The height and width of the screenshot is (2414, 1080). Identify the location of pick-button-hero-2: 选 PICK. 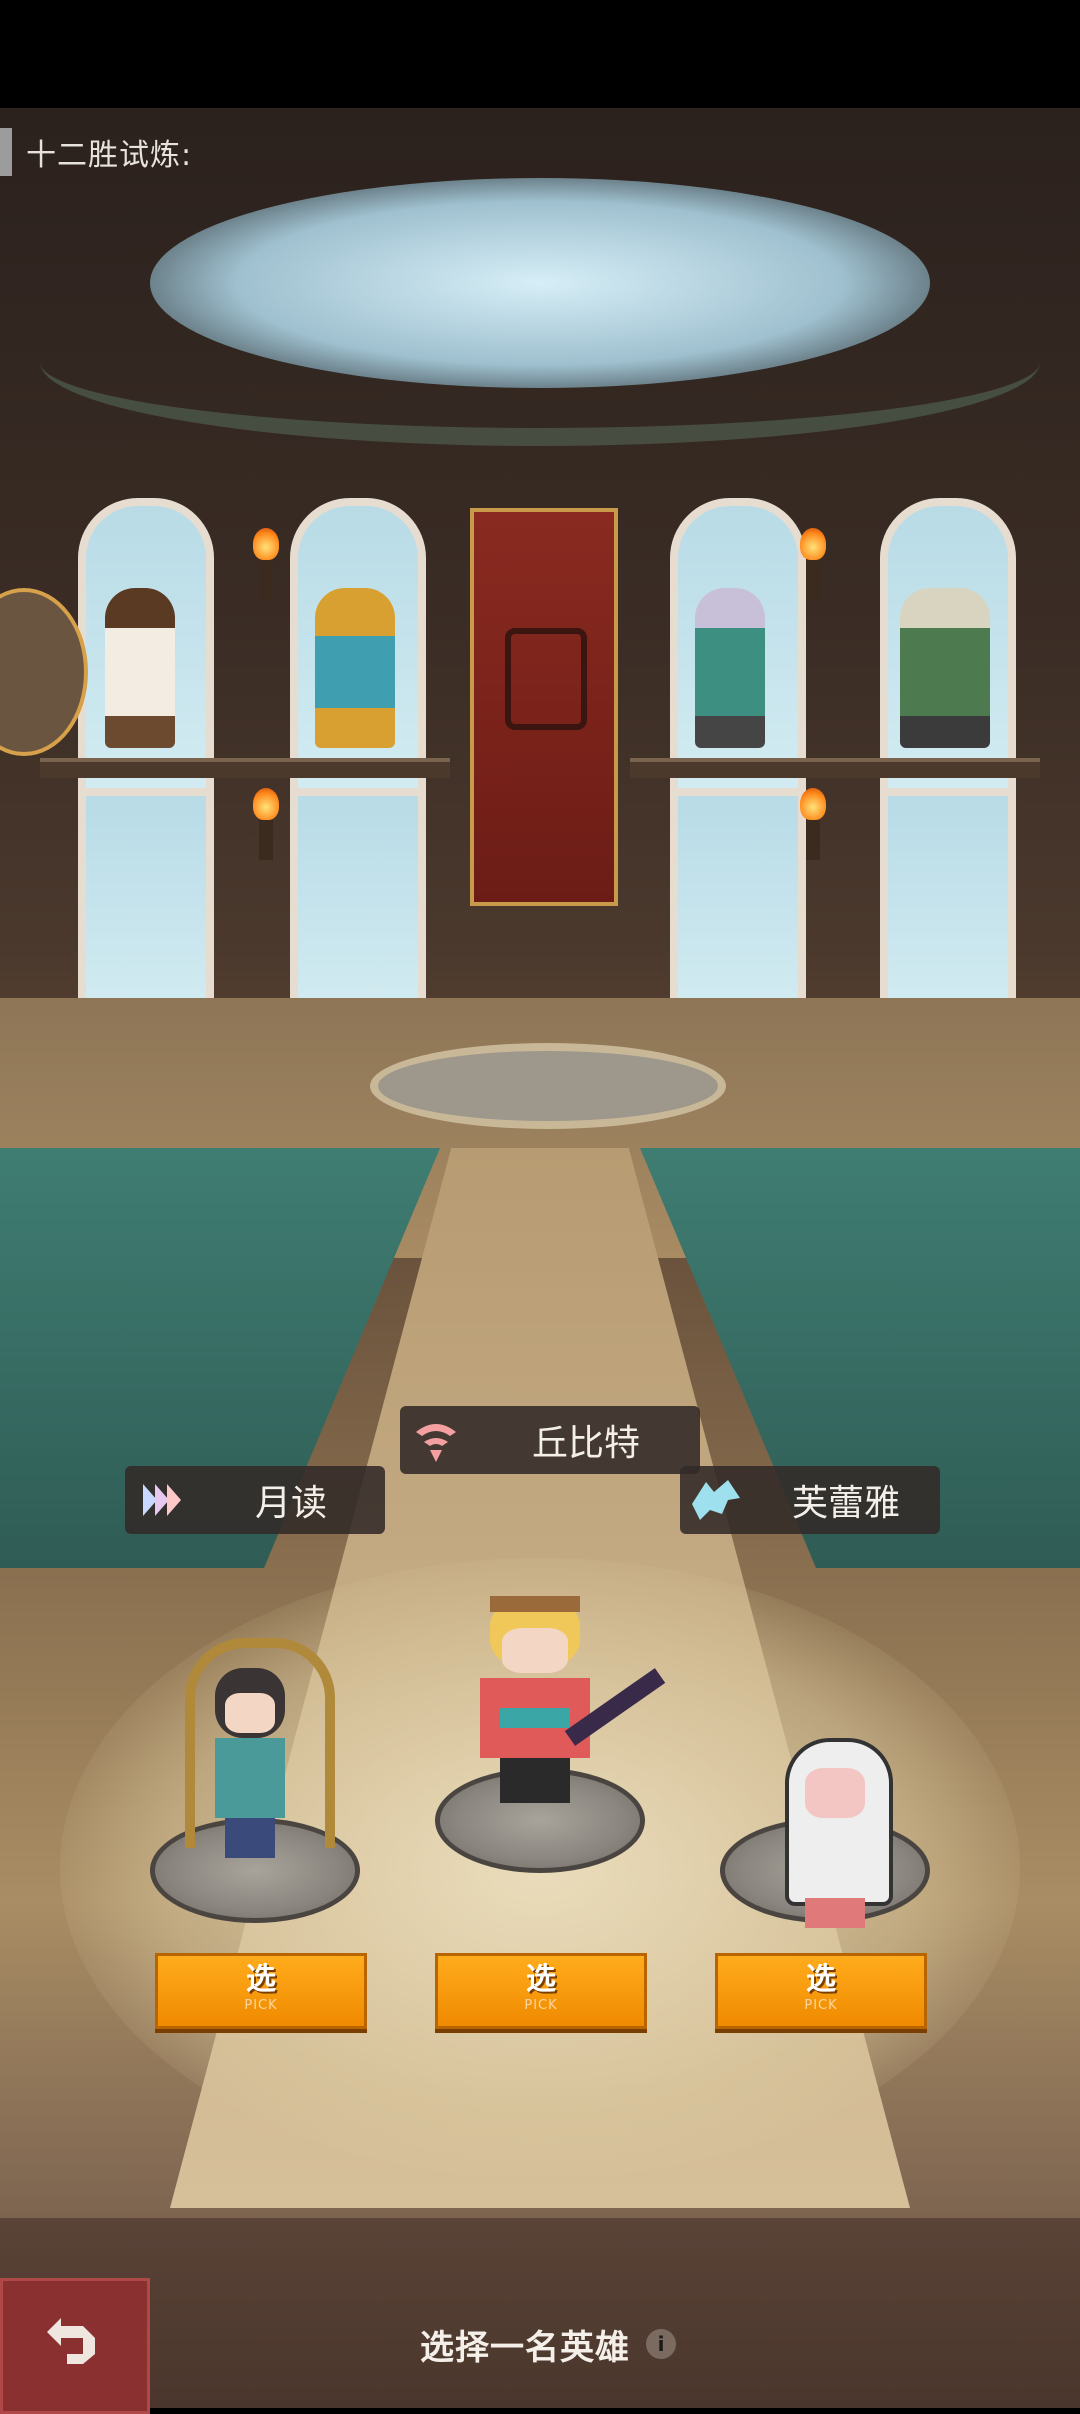
(541, 1991).